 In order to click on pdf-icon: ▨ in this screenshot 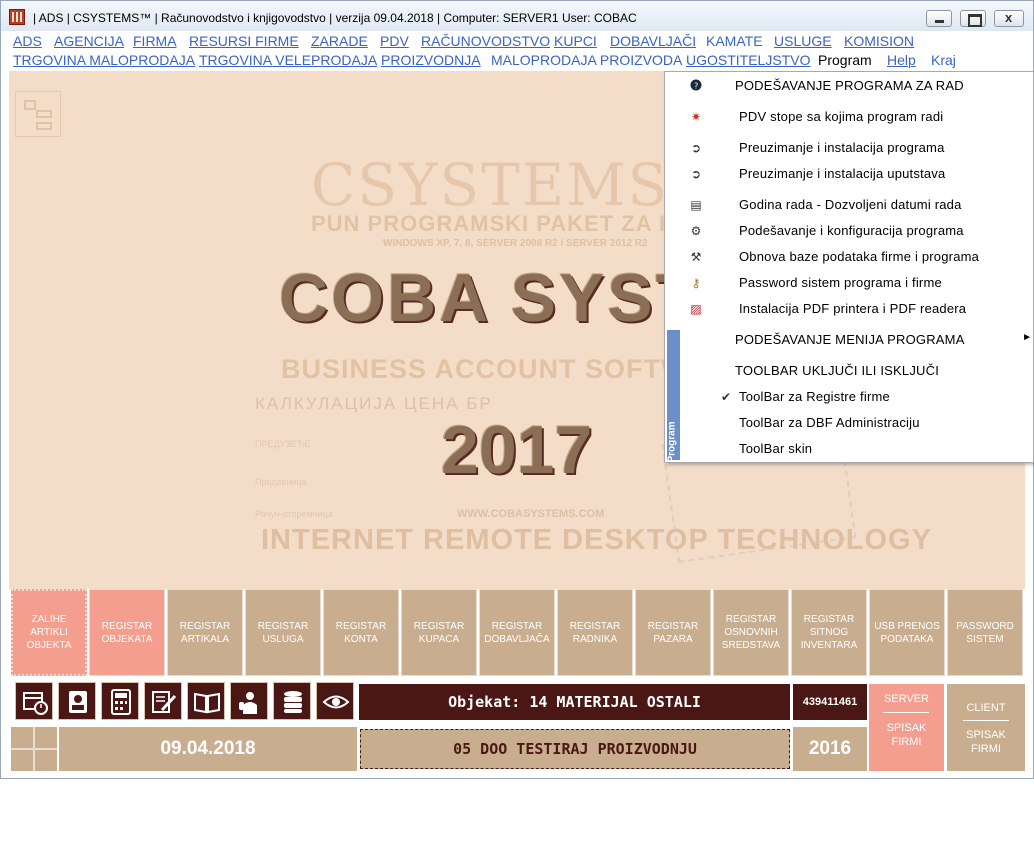, I will do `click(696, 309)`.